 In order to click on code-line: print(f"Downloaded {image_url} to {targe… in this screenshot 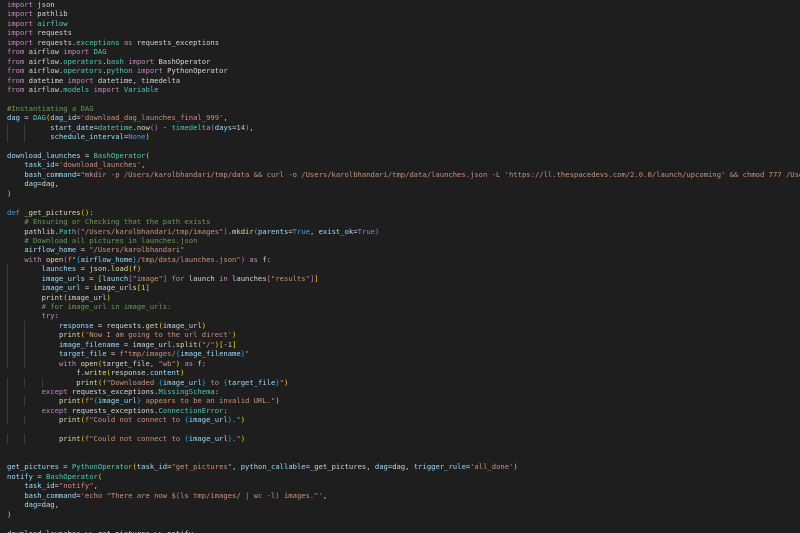, I will do `click(400, 382)`.